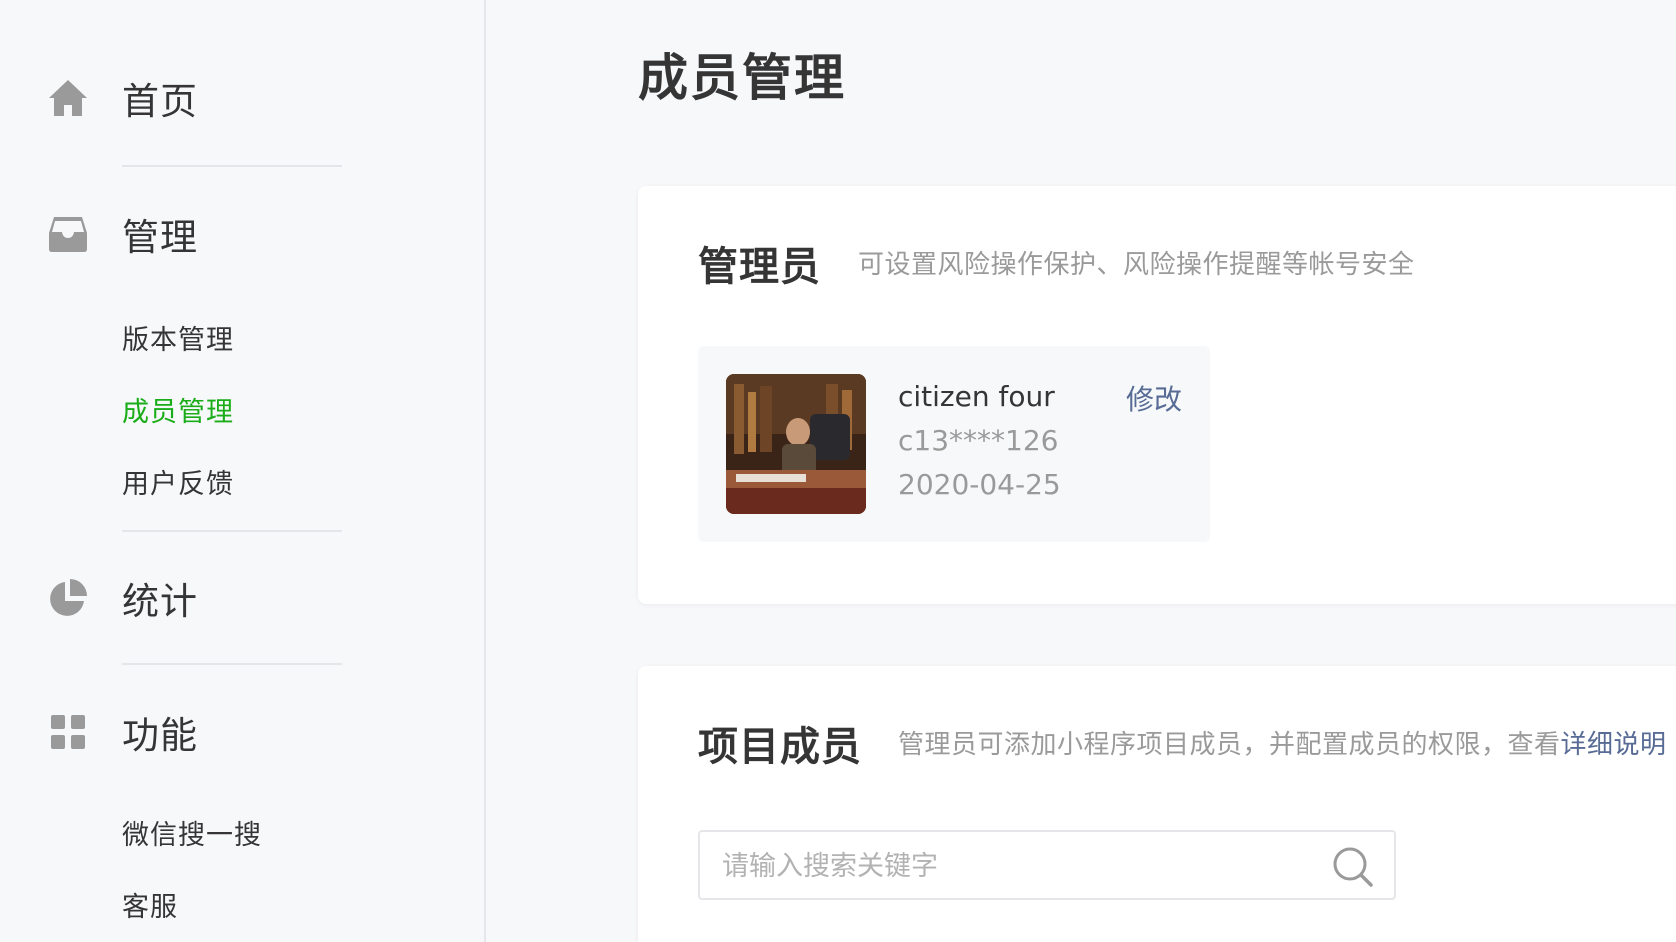  What do you see at coordinates (200, 598) in the screenshot?
I see `sidebar-item-stats: 统计` at bounding box center [200, 598].